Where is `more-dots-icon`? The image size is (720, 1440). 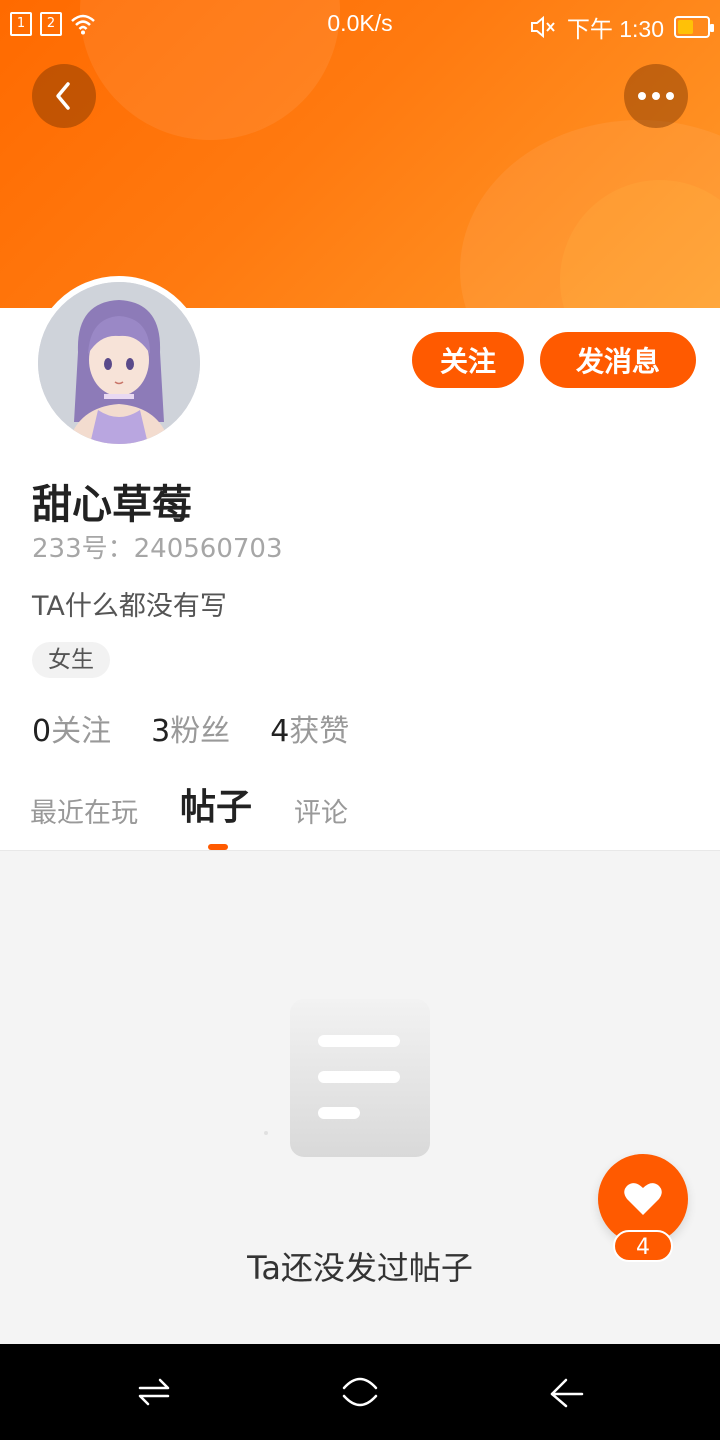
more-dots-icon is located at coordinates (656, 96).